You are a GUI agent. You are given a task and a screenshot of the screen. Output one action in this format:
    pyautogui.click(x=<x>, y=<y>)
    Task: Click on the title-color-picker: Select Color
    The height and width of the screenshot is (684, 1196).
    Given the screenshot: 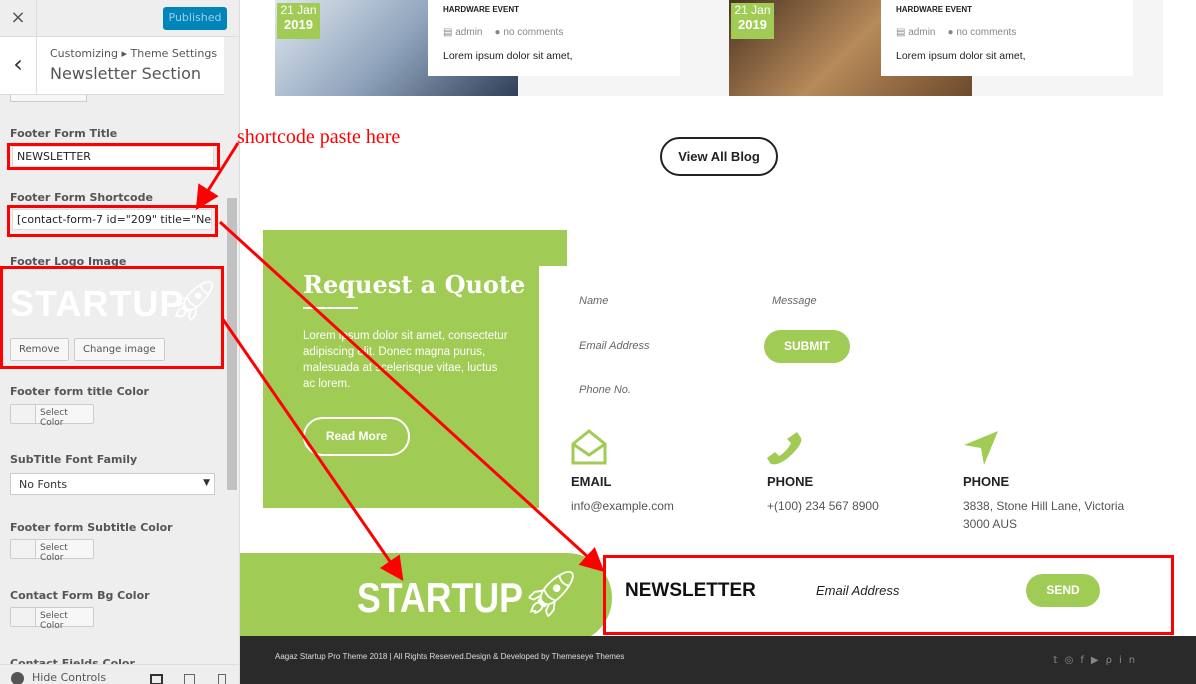 What is the action you would take?
    pyautogui.click(x=52, y=416)
    